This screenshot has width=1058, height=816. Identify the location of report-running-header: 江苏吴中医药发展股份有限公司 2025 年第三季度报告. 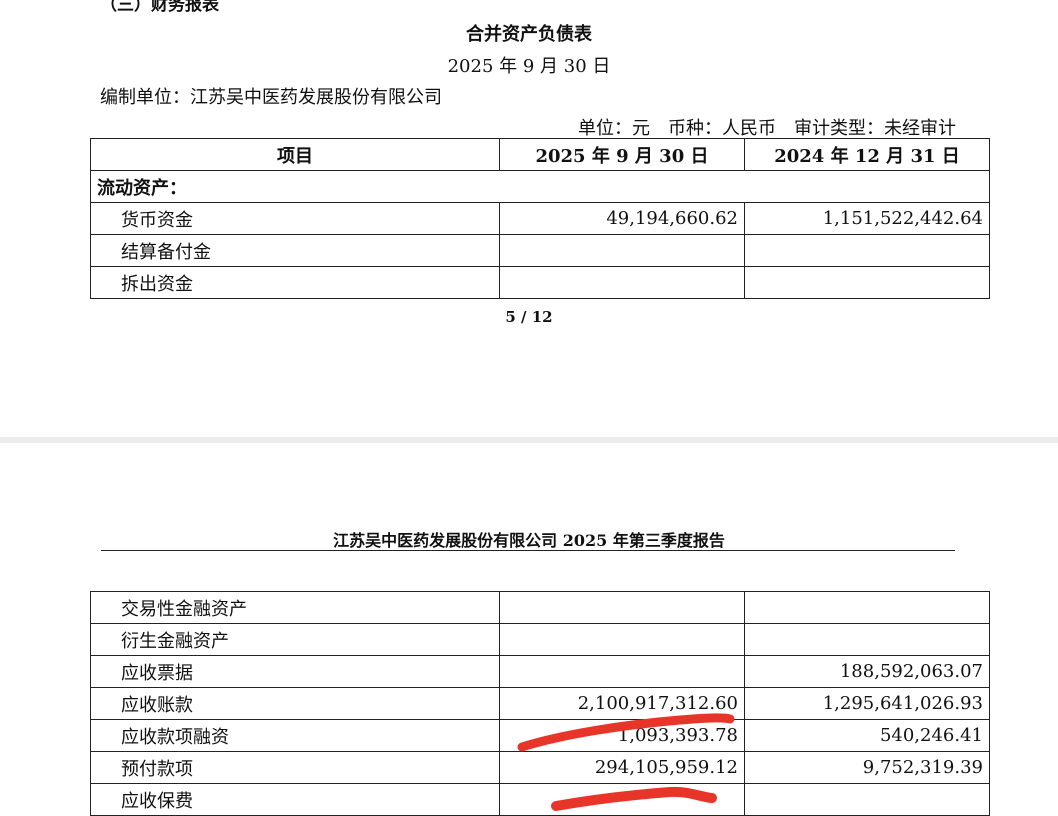
(529, 540).